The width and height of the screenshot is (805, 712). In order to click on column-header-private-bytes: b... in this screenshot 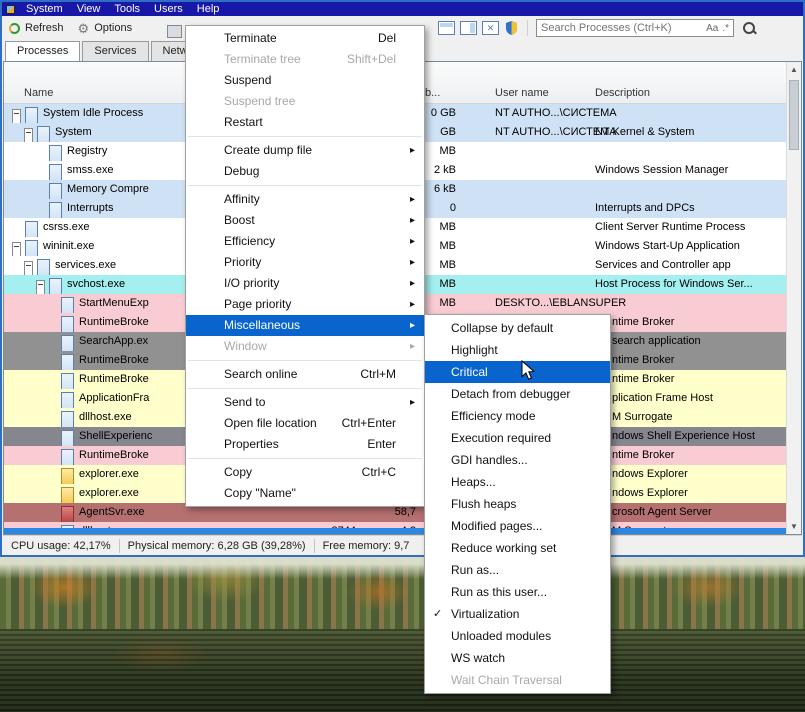, I will do `click(432, 93)`.